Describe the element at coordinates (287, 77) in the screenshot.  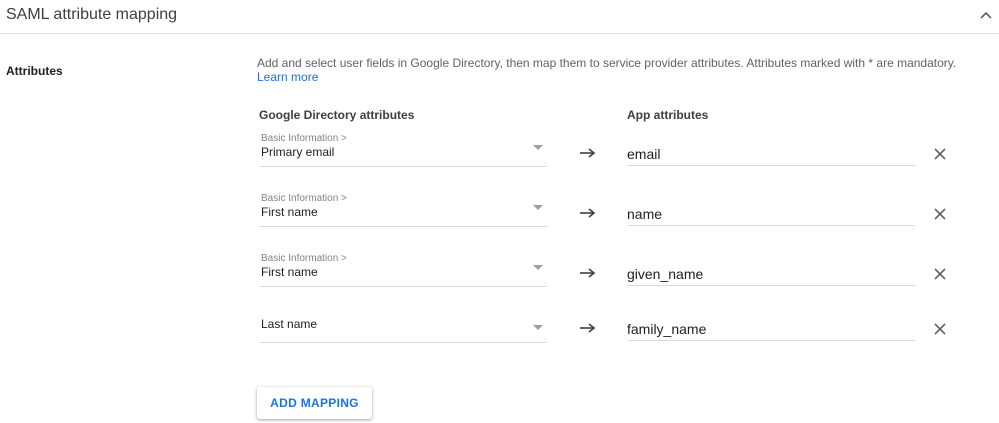
I see `learn-more-link: Learn more` at that location.